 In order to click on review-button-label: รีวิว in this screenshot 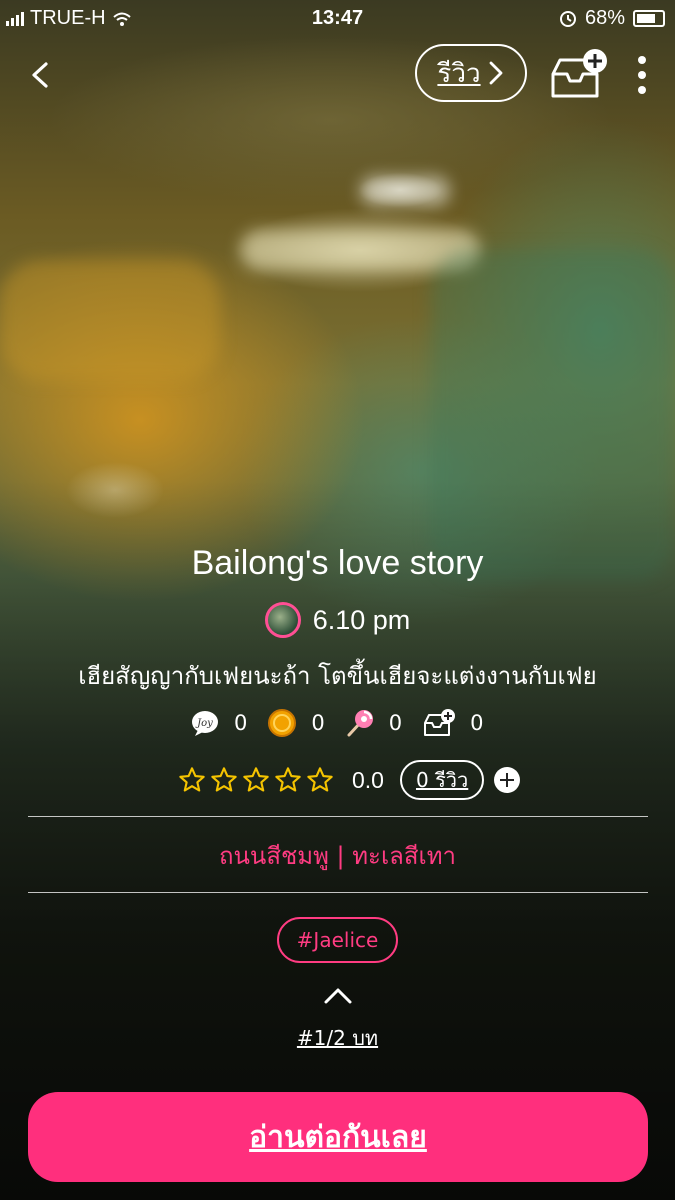, I will do `click(459, 73)`.